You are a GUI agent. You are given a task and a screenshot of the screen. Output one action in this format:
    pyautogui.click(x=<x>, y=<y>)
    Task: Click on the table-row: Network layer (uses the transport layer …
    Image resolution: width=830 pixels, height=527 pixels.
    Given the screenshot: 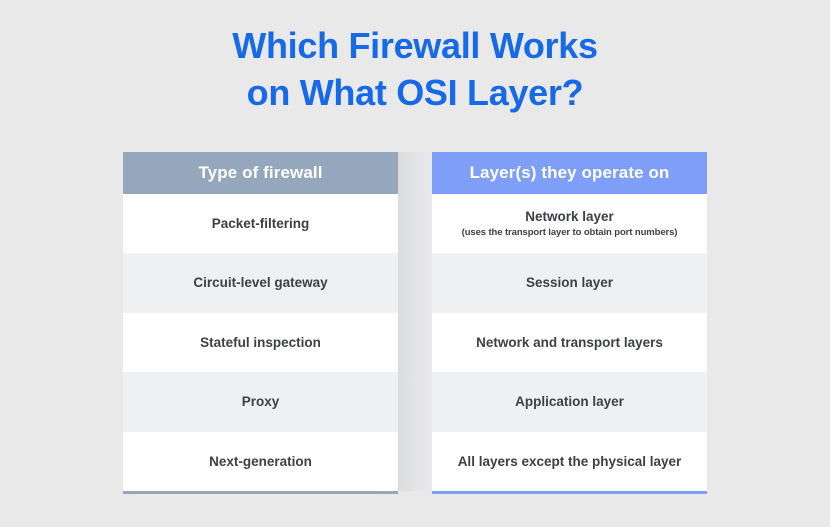 What is the action you would take?
    pyautogui.click(x=569, y=223)
    